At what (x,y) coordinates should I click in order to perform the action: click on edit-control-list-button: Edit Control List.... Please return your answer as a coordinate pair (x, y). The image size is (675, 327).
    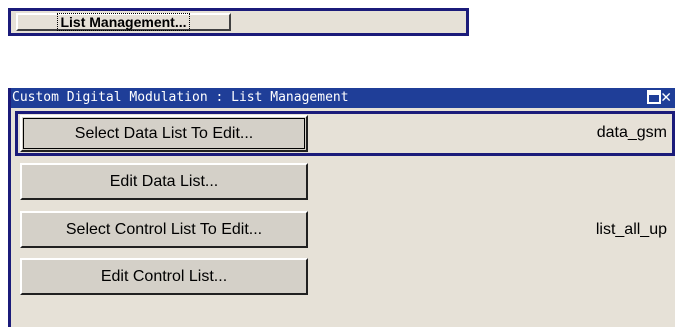
    Looking at the image, I should click on (164, 276).